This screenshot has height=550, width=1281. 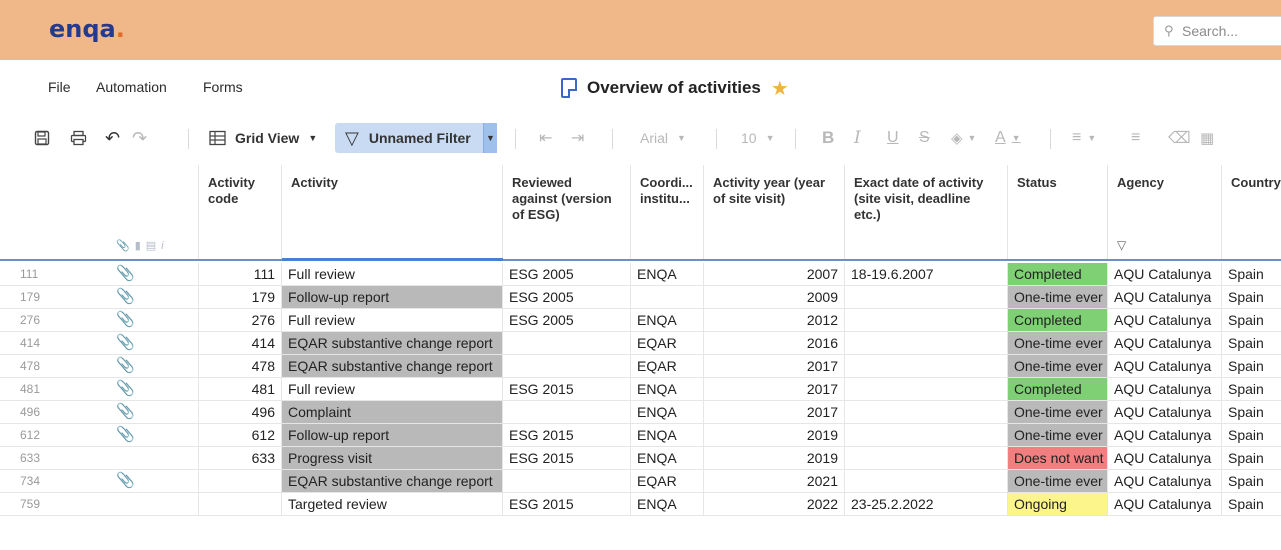 I want to click on cell-activity-year: 2016, so click(x=774, y=343).